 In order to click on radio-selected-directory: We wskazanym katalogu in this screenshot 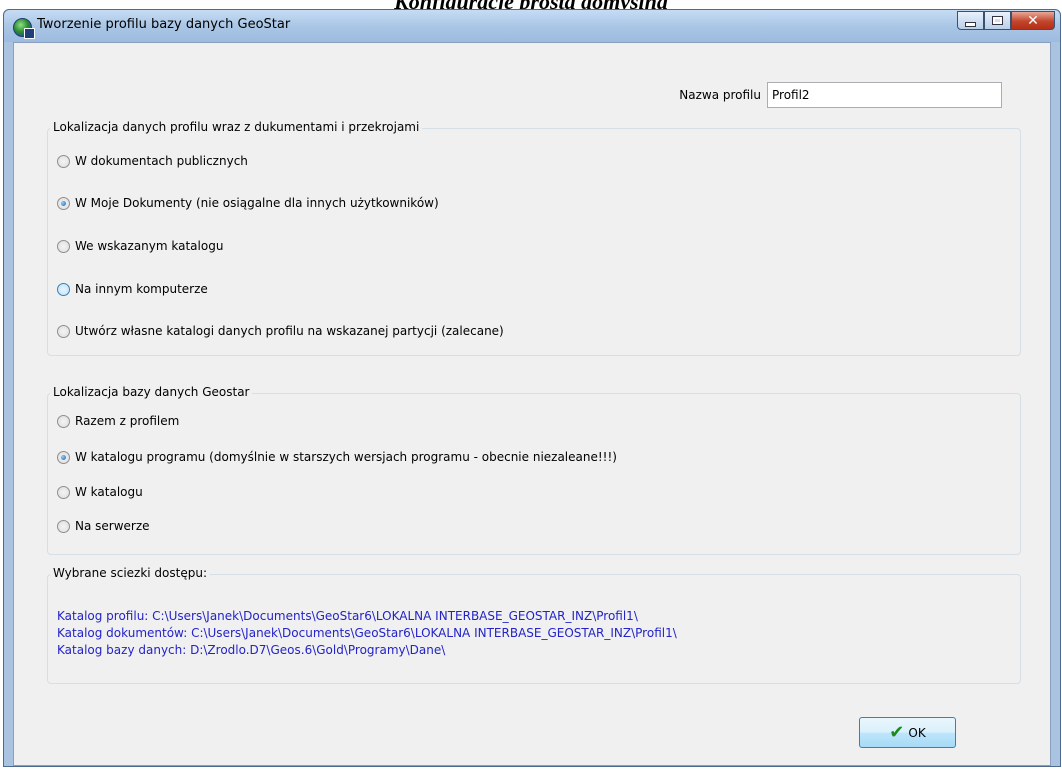, I will do `click(140, 246)`.